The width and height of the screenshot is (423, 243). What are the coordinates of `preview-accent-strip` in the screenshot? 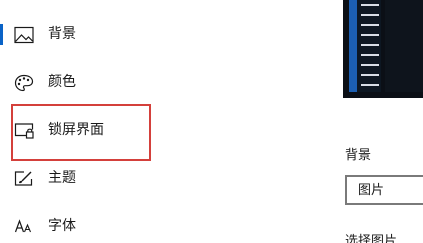 It's located at (353, 46).